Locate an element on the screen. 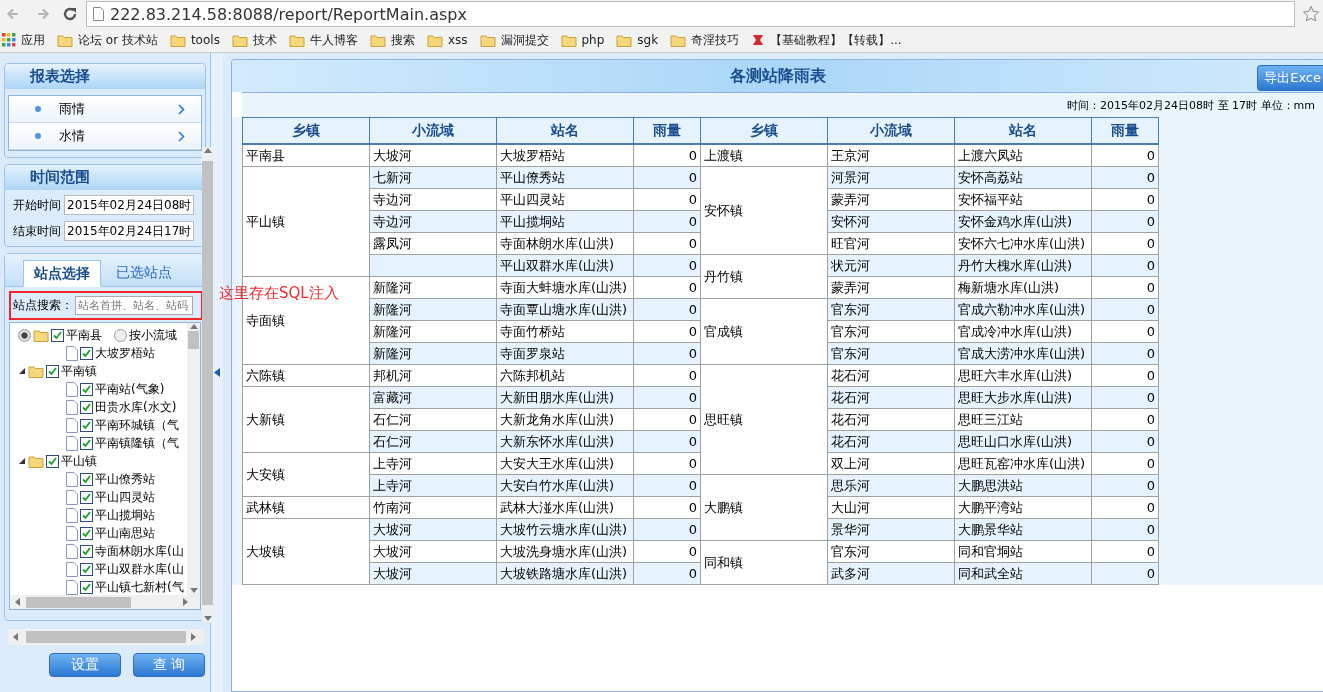 The height and width of the screenshot is (692, 1323). table-cell: 大新田朋水库(山洪) is located at coordinates (565, 397).